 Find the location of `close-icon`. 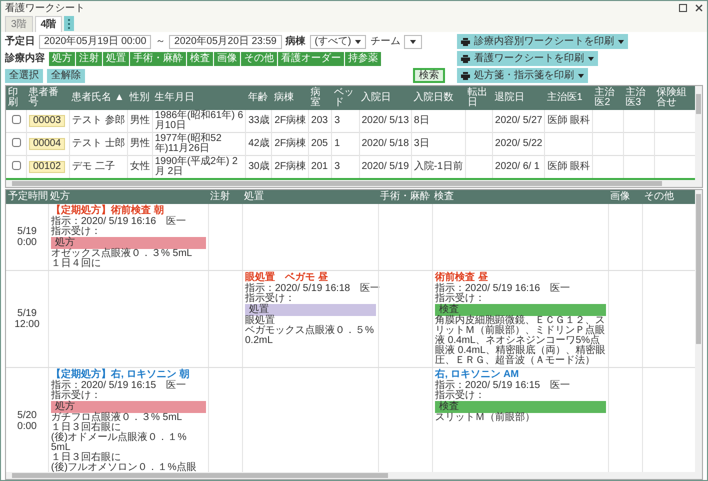

close-icon is located at coordinates (699, 8).